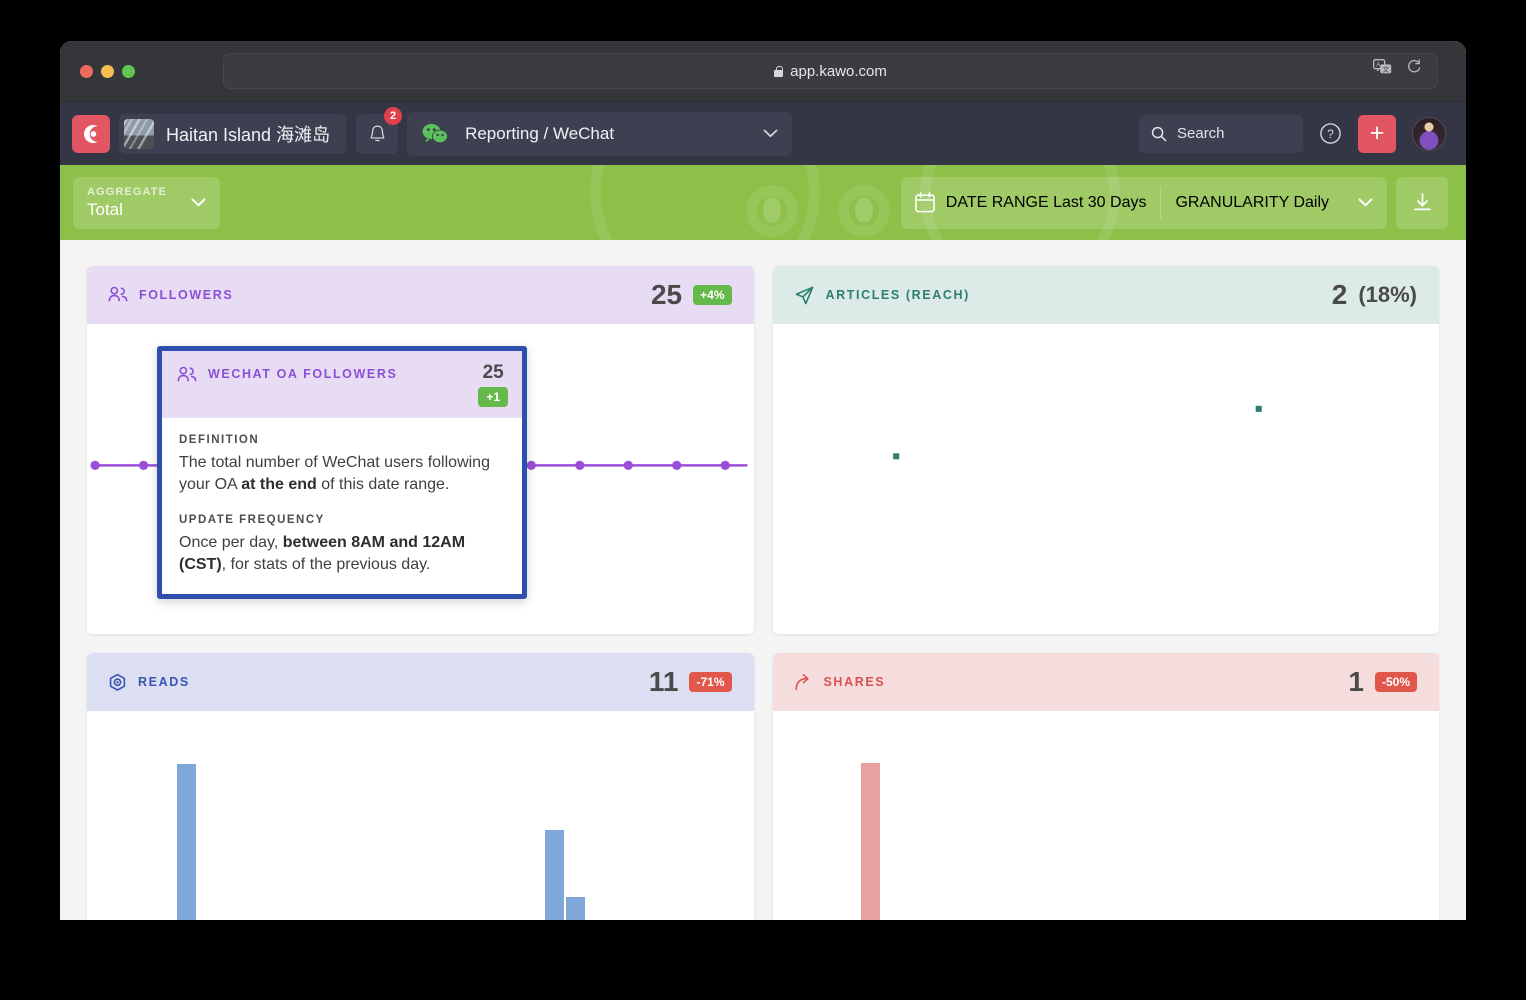  I want to click on header-actions: Search ? +, so click(1302, 133).